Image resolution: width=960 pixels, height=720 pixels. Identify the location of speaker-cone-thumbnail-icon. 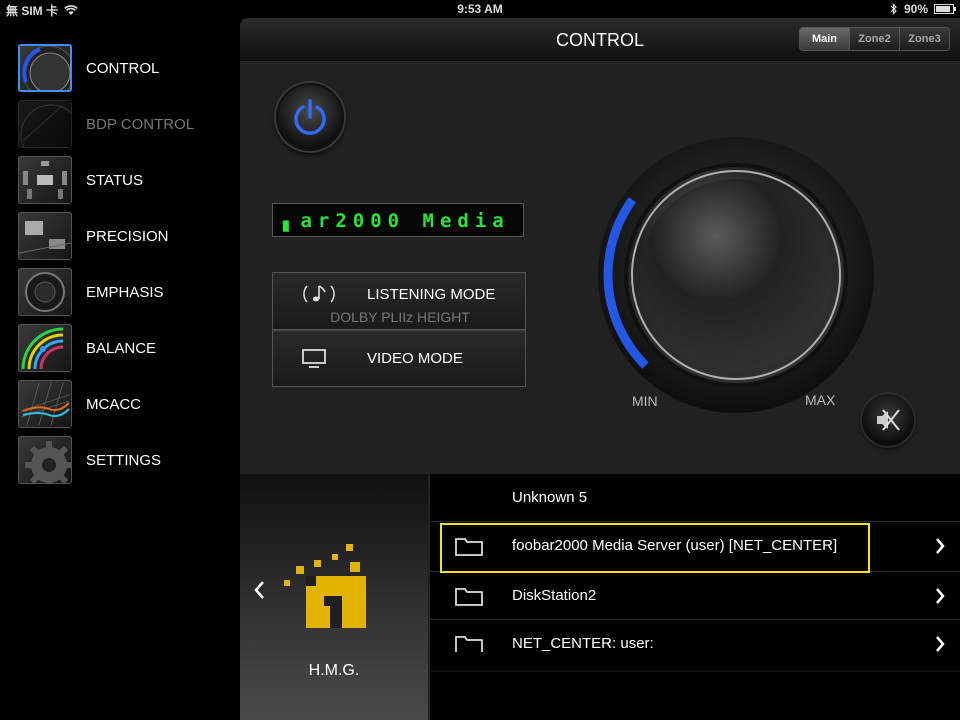
(45, 292).